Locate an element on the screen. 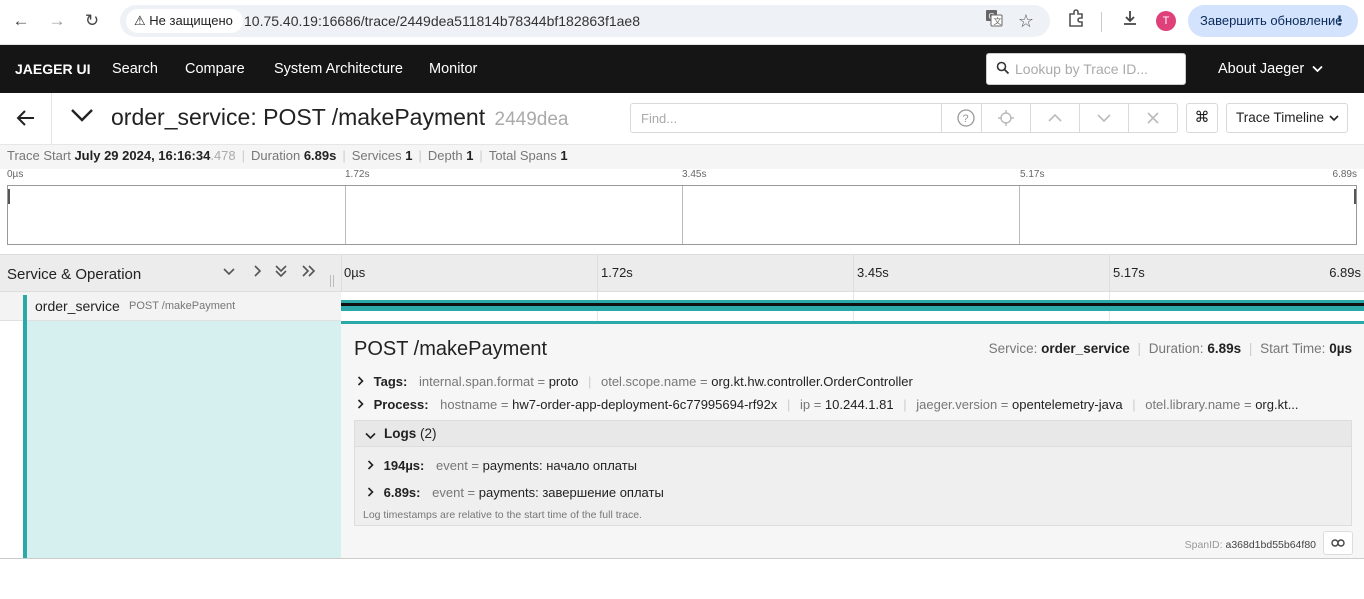  minimap-tick: 1.72s is located at coordinates (357, 174).